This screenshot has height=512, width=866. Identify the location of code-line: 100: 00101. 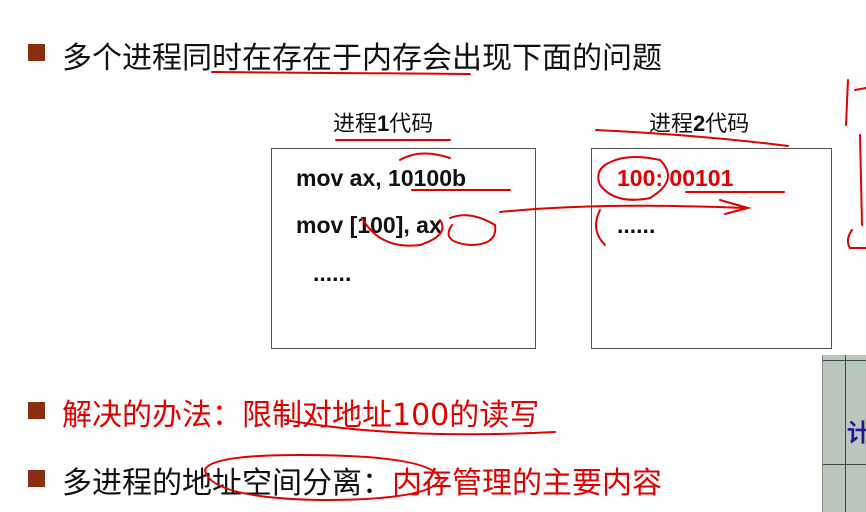
(675, 178).